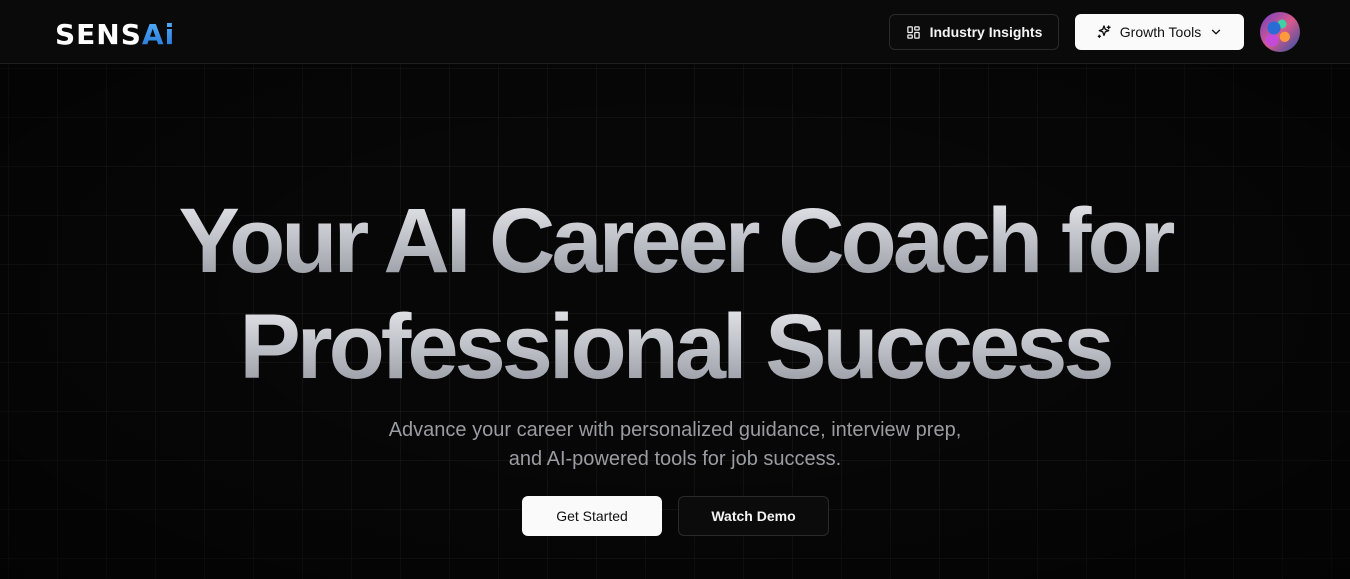 The height and width of the screenshot is (579, 1350). What do you see at coordinates (1280, 32) in the screenshot?
I see `user-avatar` at bounding box center [1280, 32].